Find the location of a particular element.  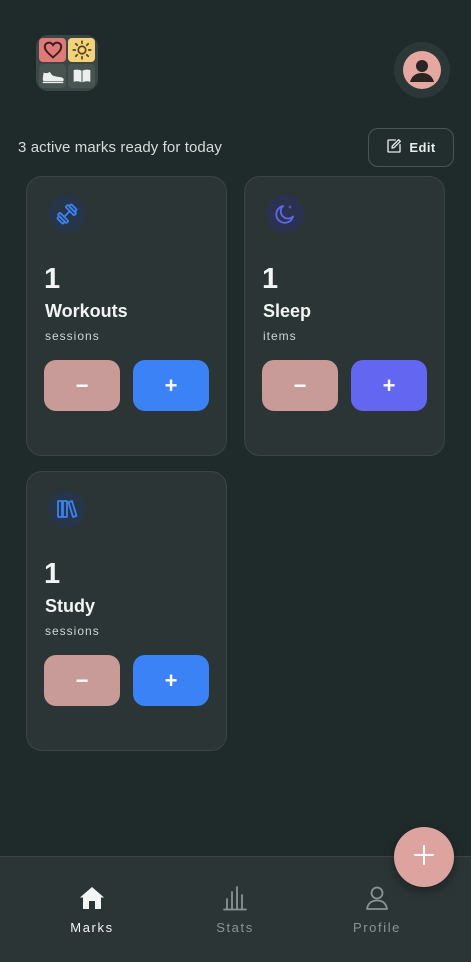

moon-icon is located at coordinates (285, 214).